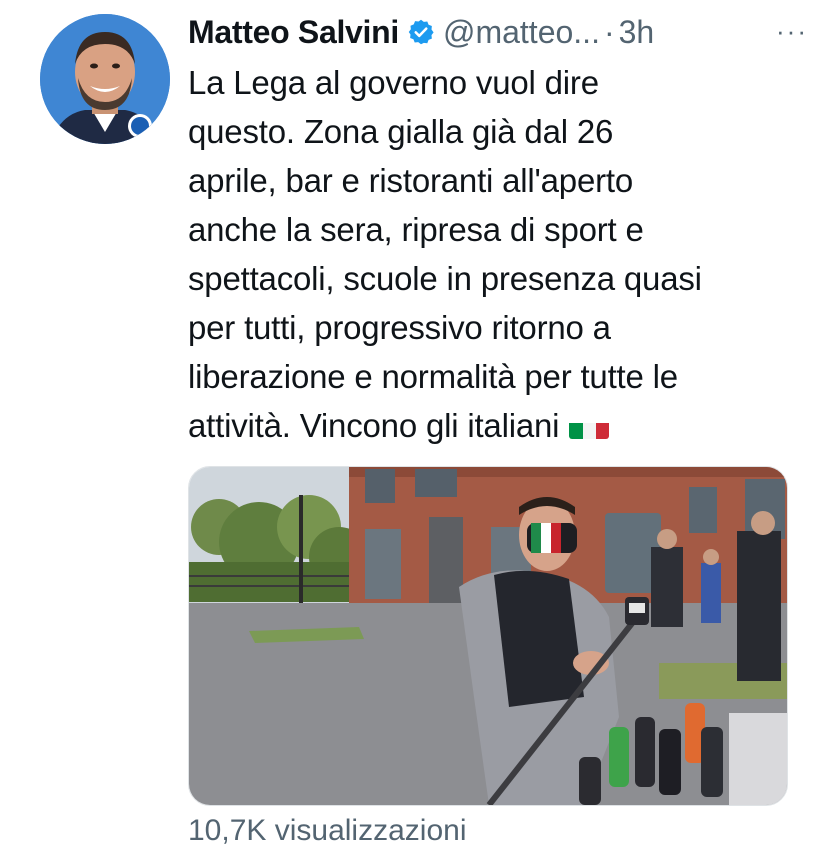 This screenshot has width=828, height=862. What do you see at coordinates (589, 426) in the screenshot?
I see `italy-flag-icon` at bounding box center [589, 426].